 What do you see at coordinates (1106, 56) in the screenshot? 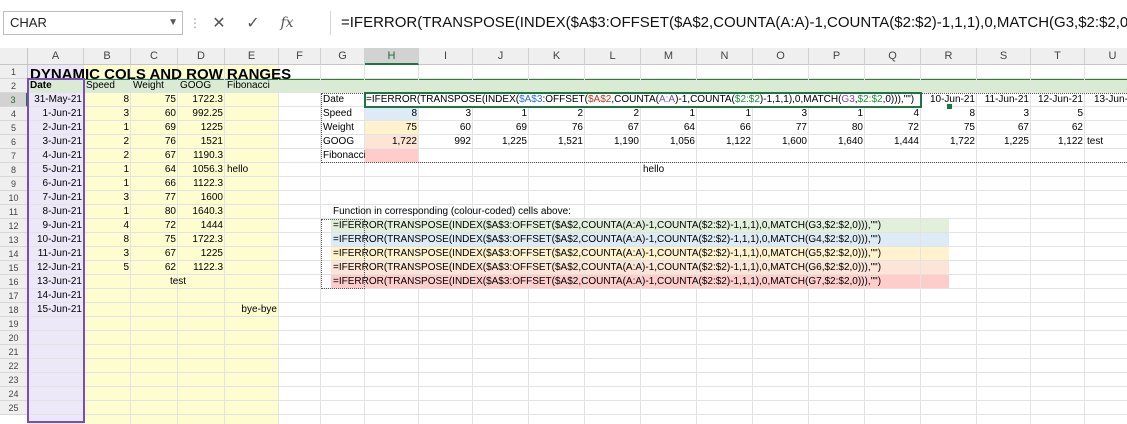
I see `column-header-u: U` at bounding box center [1106, 56].